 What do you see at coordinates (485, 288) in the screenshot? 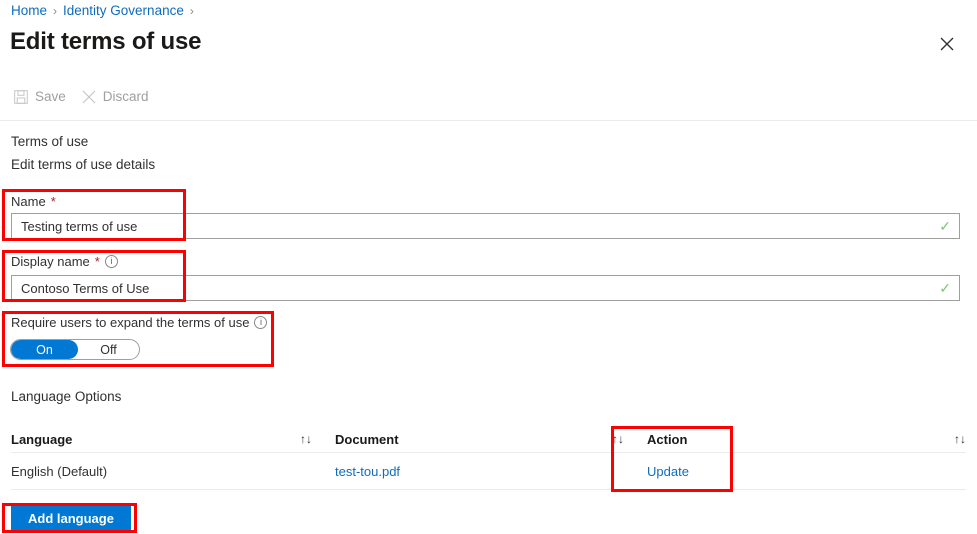
I see `display-name-input: Contoso Terms of Use ✓` at bounding box center [485, 288].